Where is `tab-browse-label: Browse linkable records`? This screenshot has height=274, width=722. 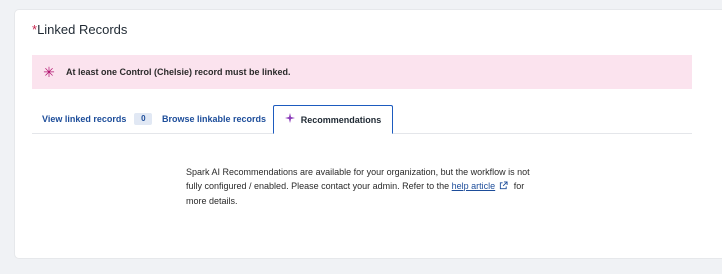
tab-browse-label: Browse linkable records is located at coordinates (214, 119).